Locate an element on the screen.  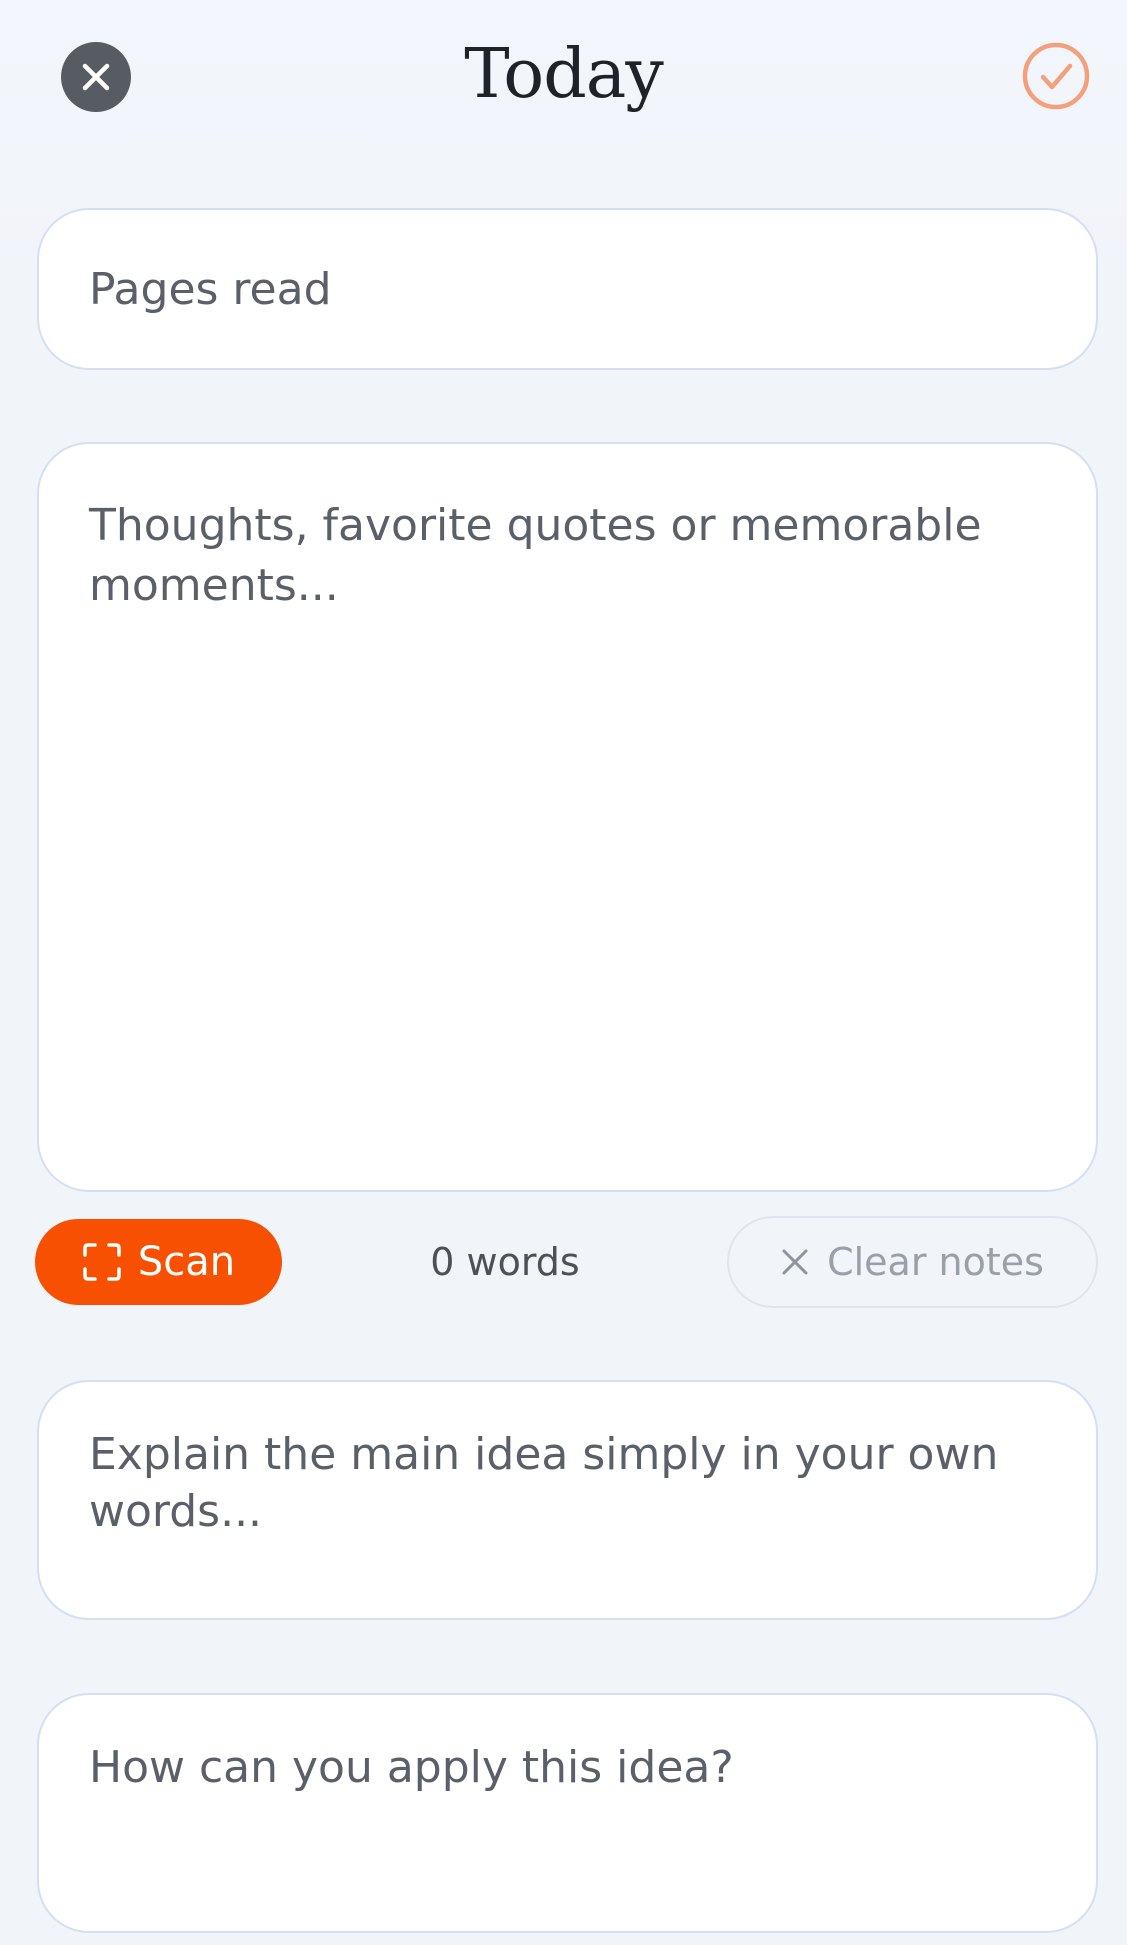
clear-notes-button: Clear notes is located at coordinates (912, 1262).